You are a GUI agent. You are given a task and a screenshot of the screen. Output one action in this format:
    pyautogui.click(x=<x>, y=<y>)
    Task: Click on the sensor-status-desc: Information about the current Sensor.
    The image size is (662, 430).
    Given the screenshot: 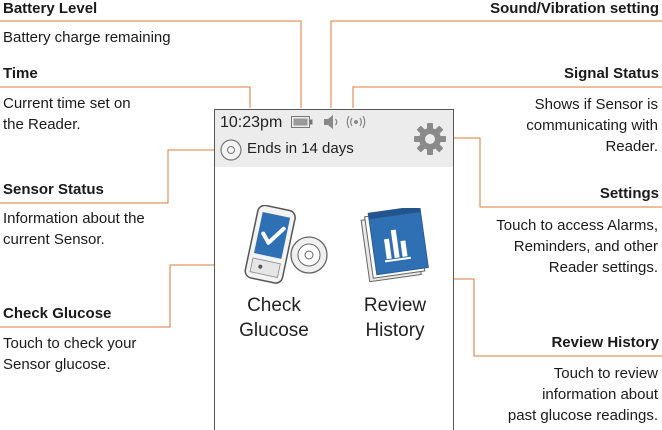 What is the action you would take?
    pyautogui.click(x=74, y=229)
    